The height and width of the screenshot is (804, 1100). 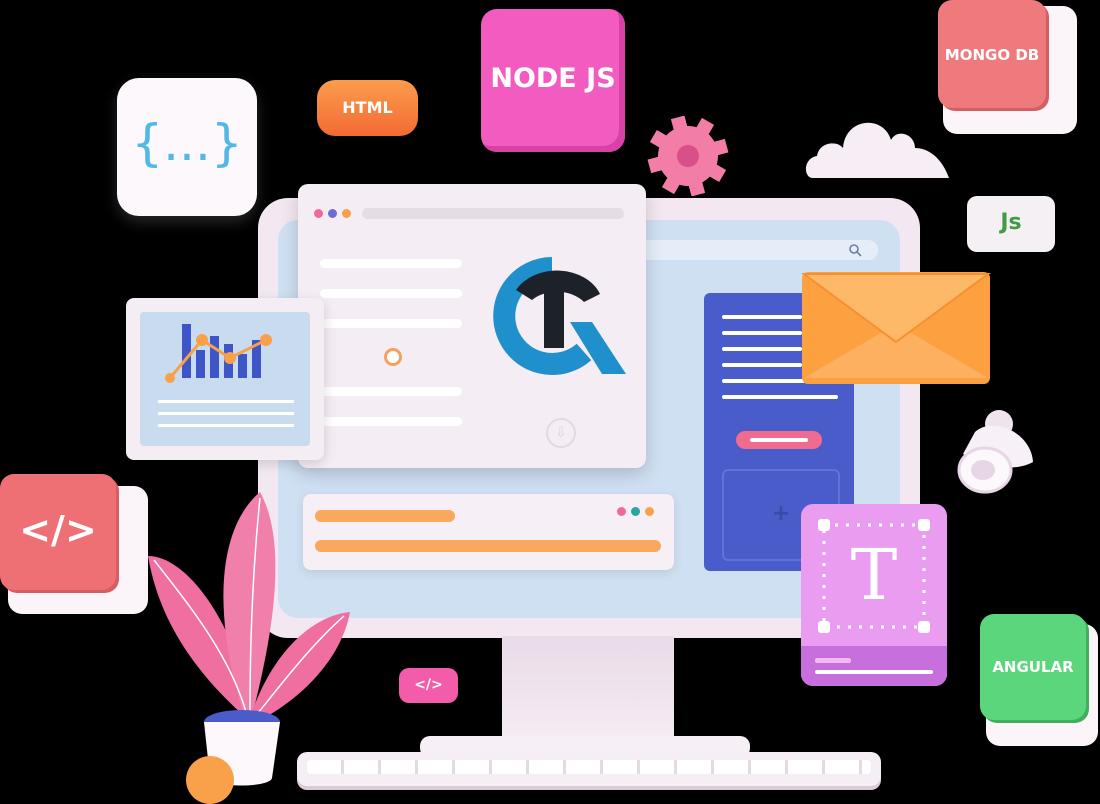 I want to click on json-braces-tile: {...}, so click(x=187, y=147).